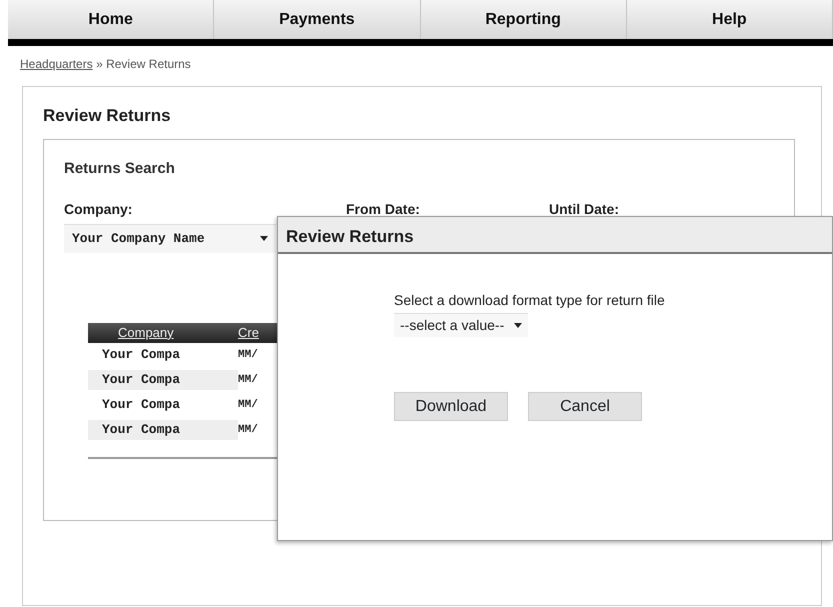 This screenshot has width=833, height=607. Describe the element at coordinates (523, 19) in the screenshot. I see `nav-tab: Reporting` at that location.